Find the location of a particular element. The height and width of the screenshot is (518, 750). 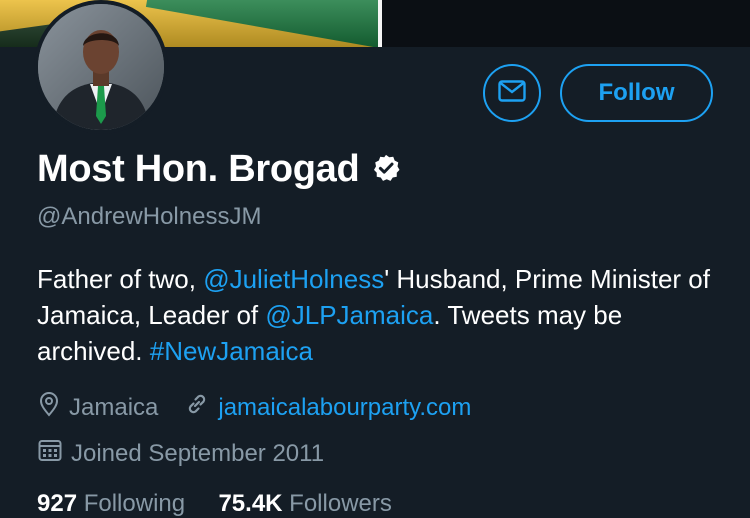

following-value: 927 is located at coordinates (57, 503).